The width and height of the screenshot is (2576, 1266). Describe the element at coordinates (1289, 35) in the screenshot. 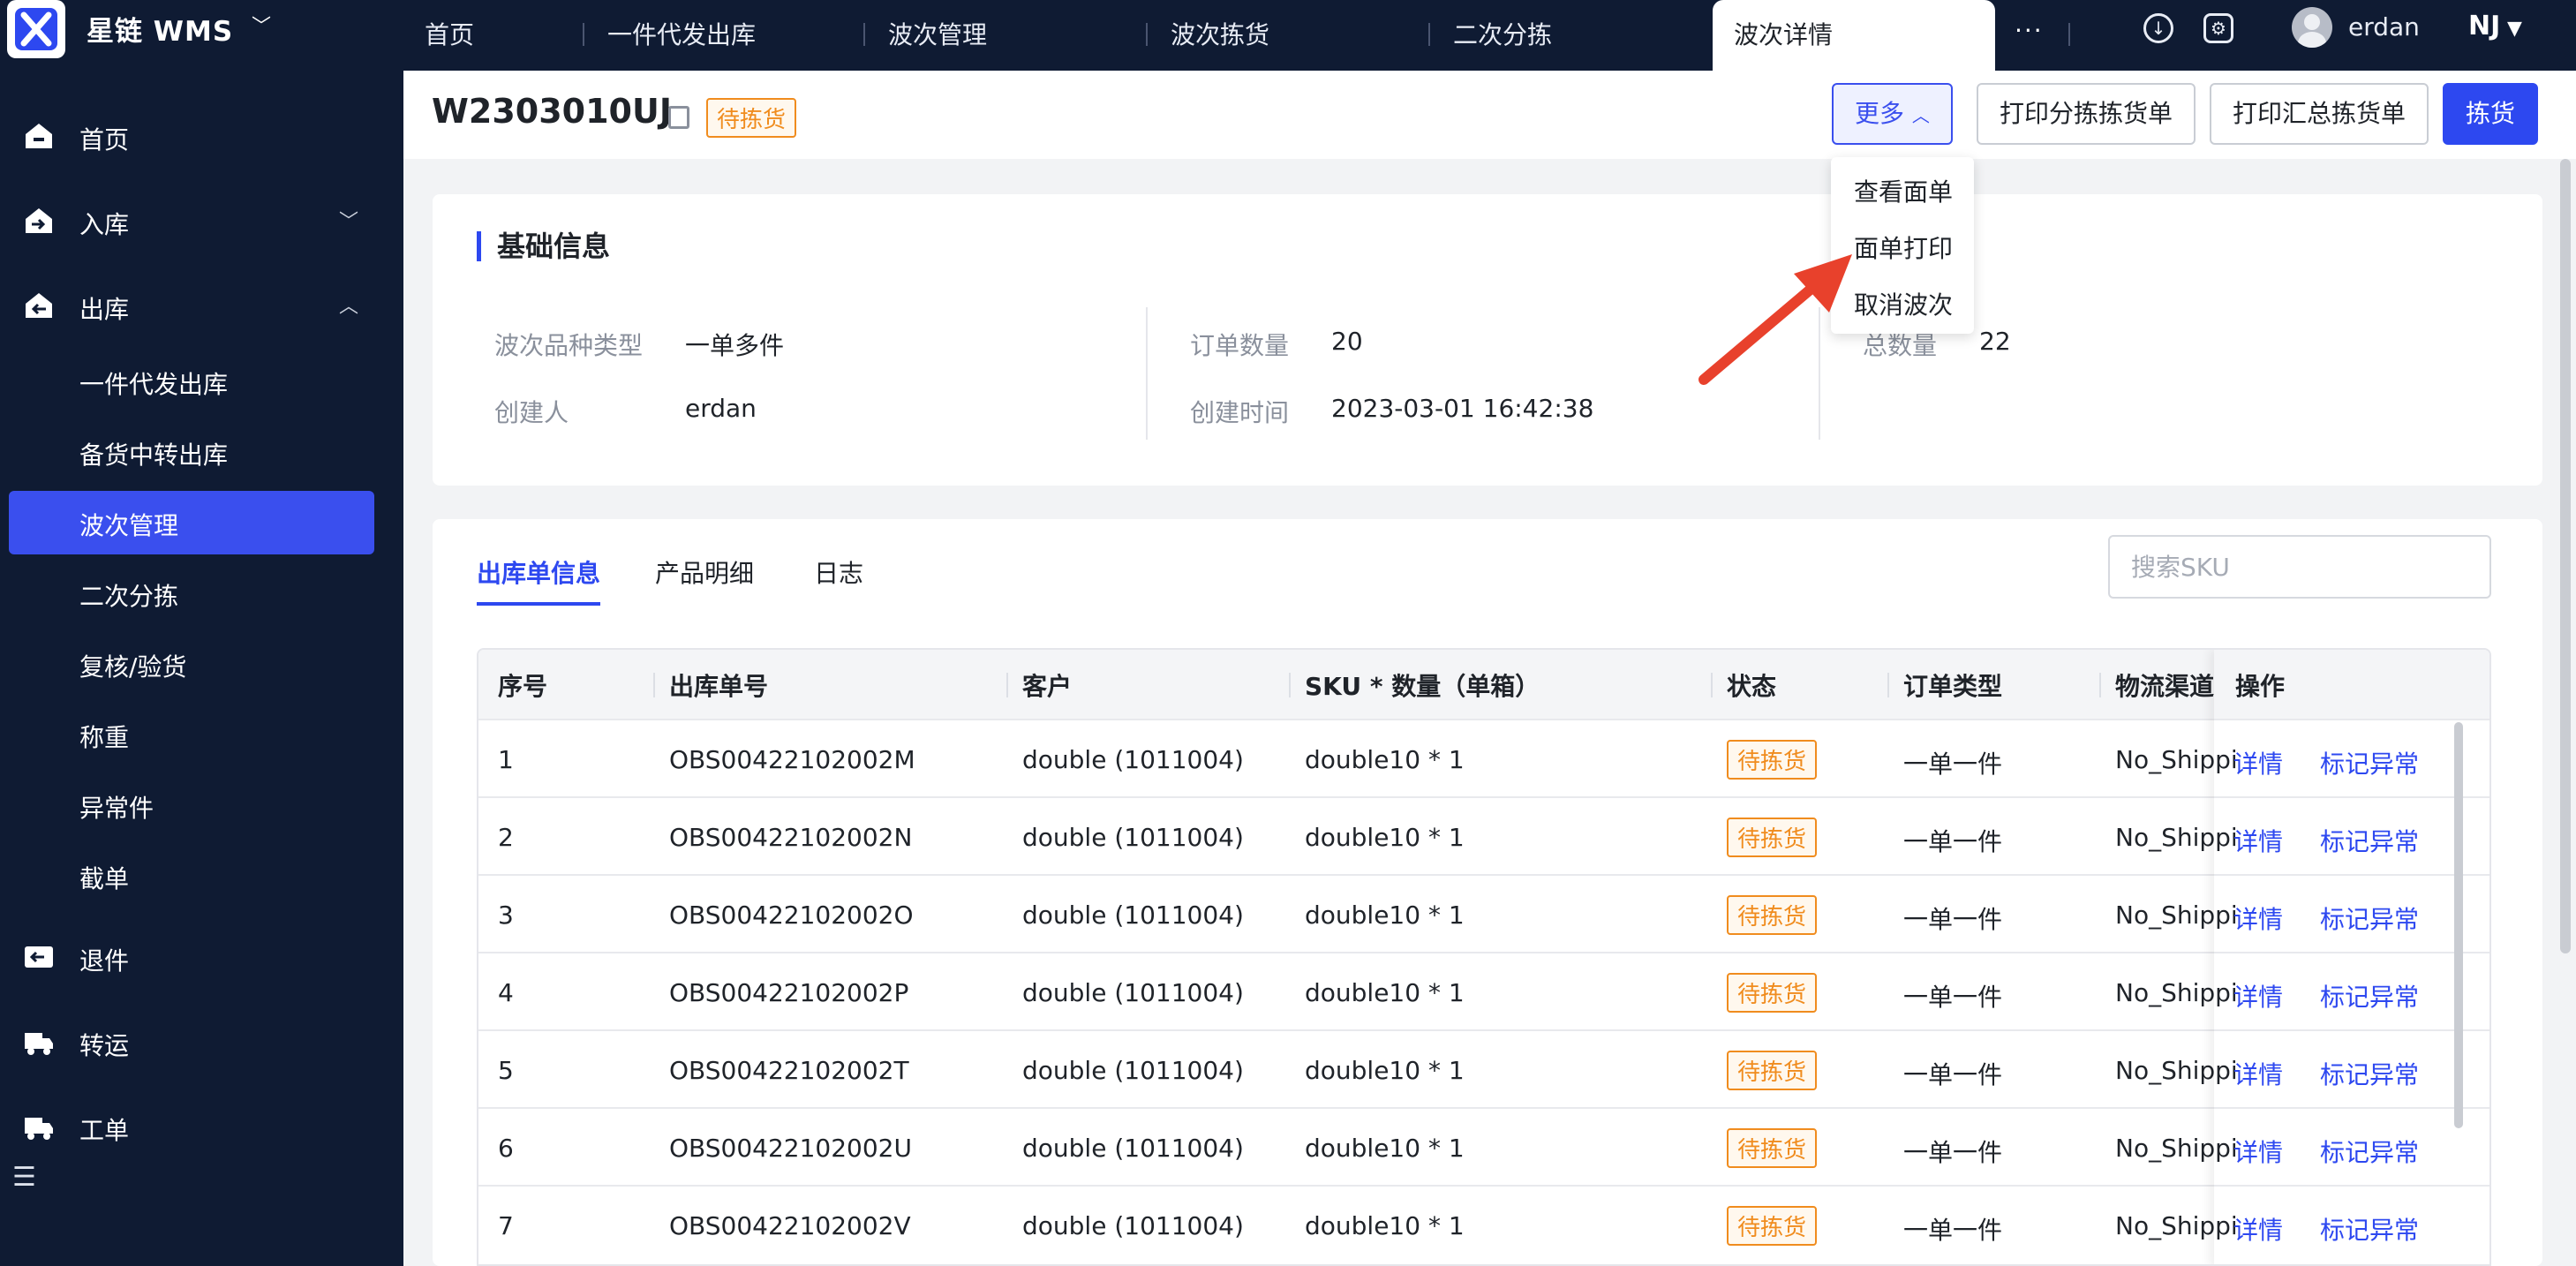

I see `tab-wave-picking: 波次拣货` at that location.